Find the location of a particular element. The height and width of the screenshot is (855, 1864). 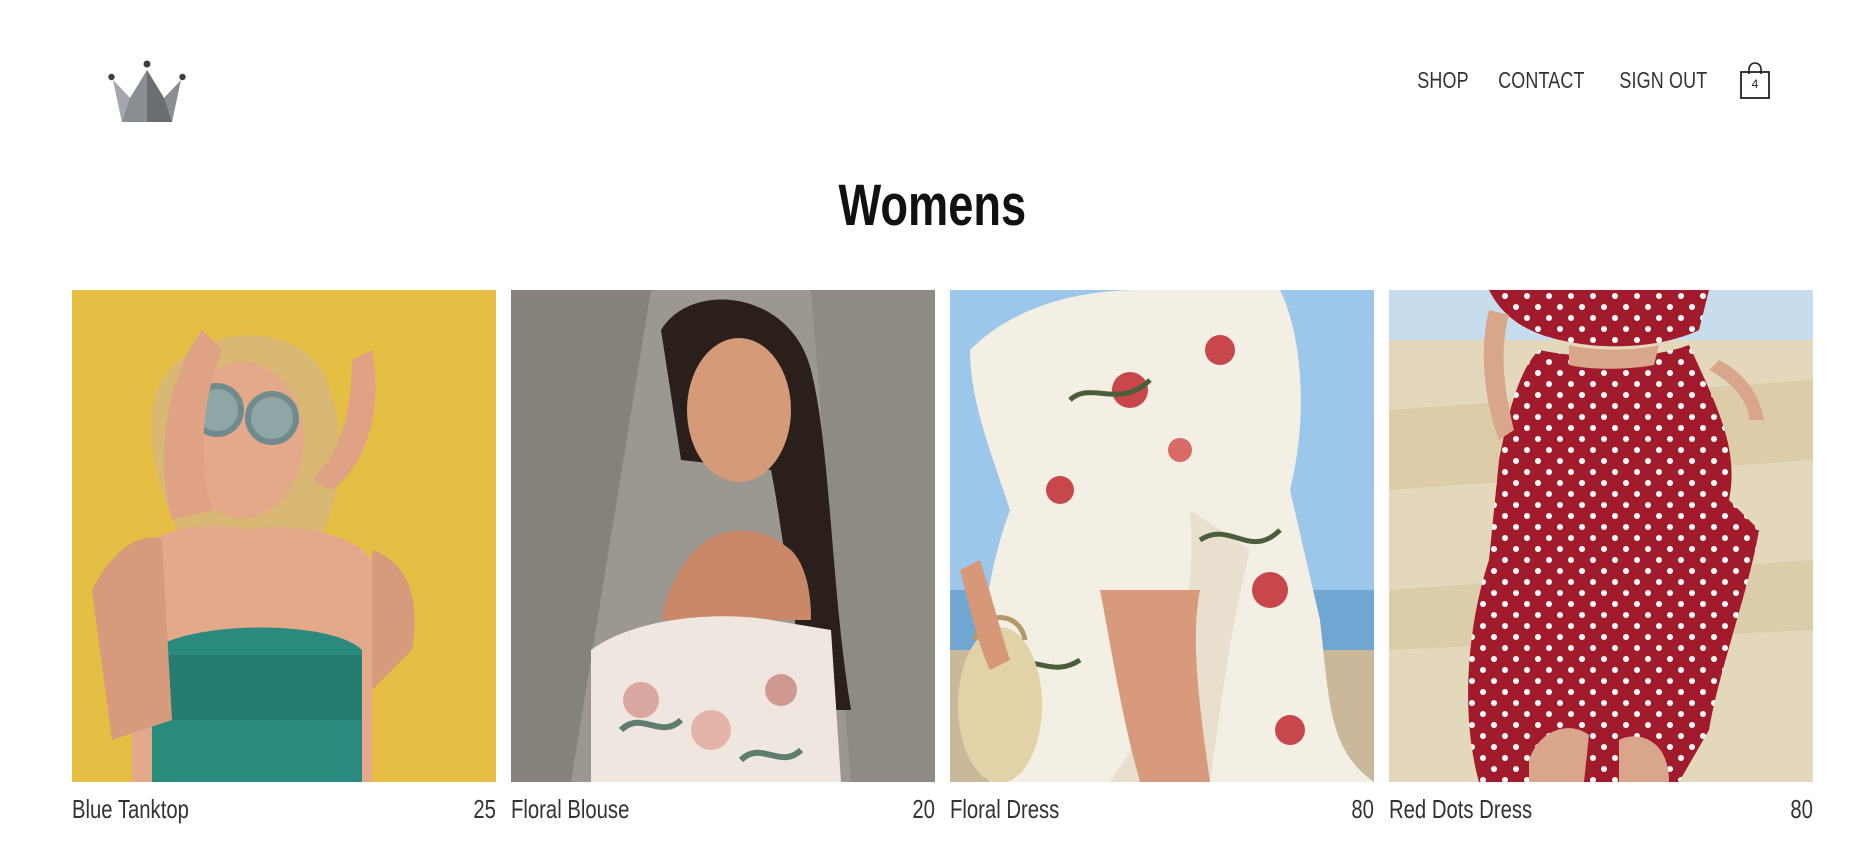

product-card: Red Dots Dress 80 is located at coordinates (1601, 557).